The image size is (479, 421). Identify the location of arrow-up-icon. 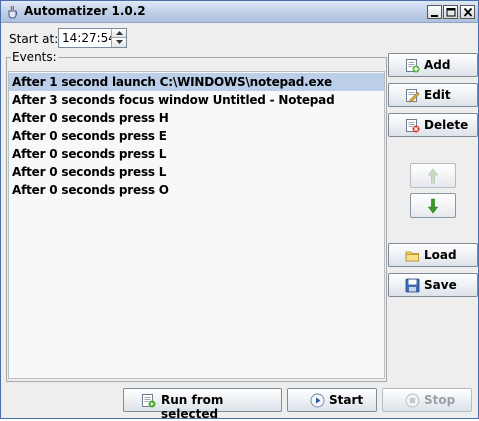
(433, 176).